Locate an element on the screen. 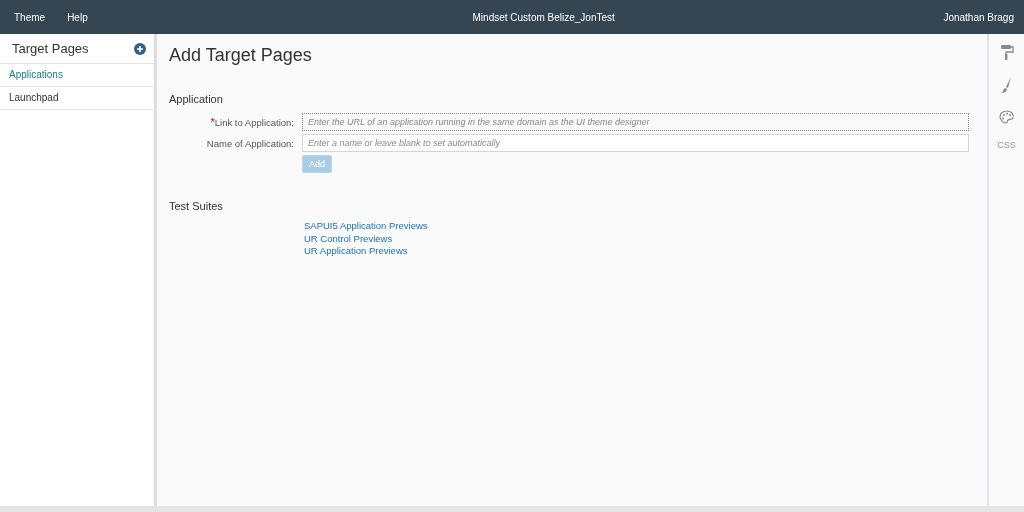 The image size is (1024, 512). add-icon is located at coordinates (140, 48).